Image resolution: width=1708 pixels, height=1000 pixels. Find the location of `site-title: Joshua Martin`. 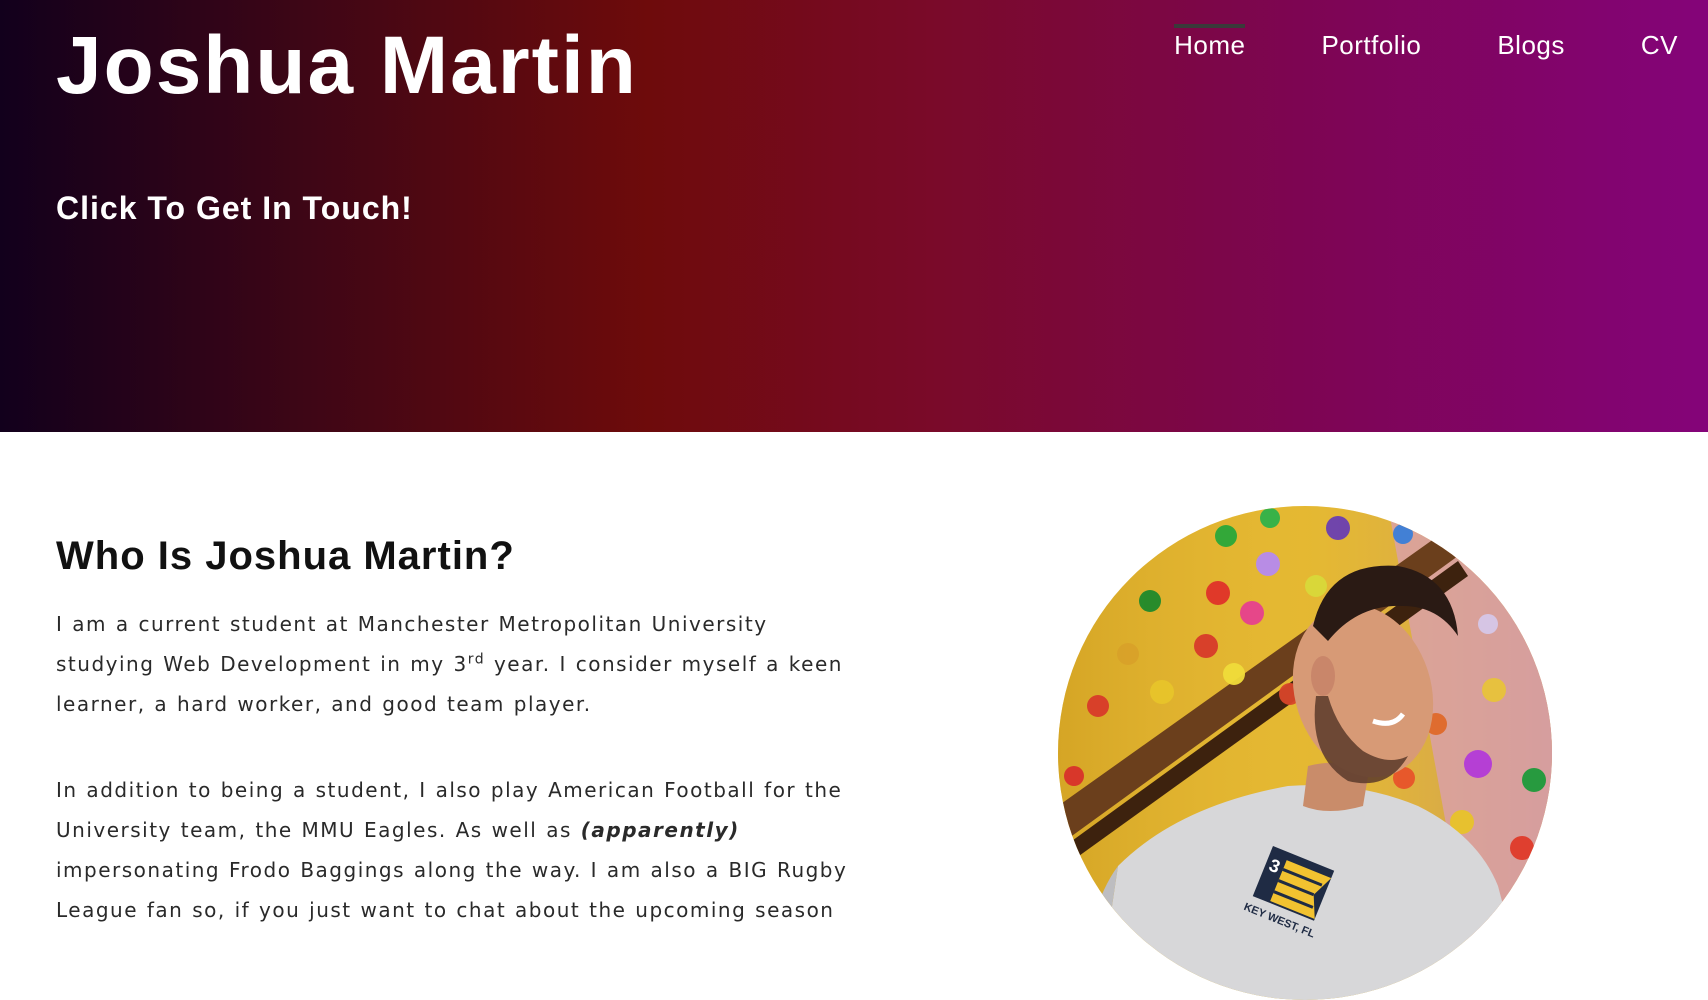

site-title: Joshua Martin is located at coordinates (347, 65).